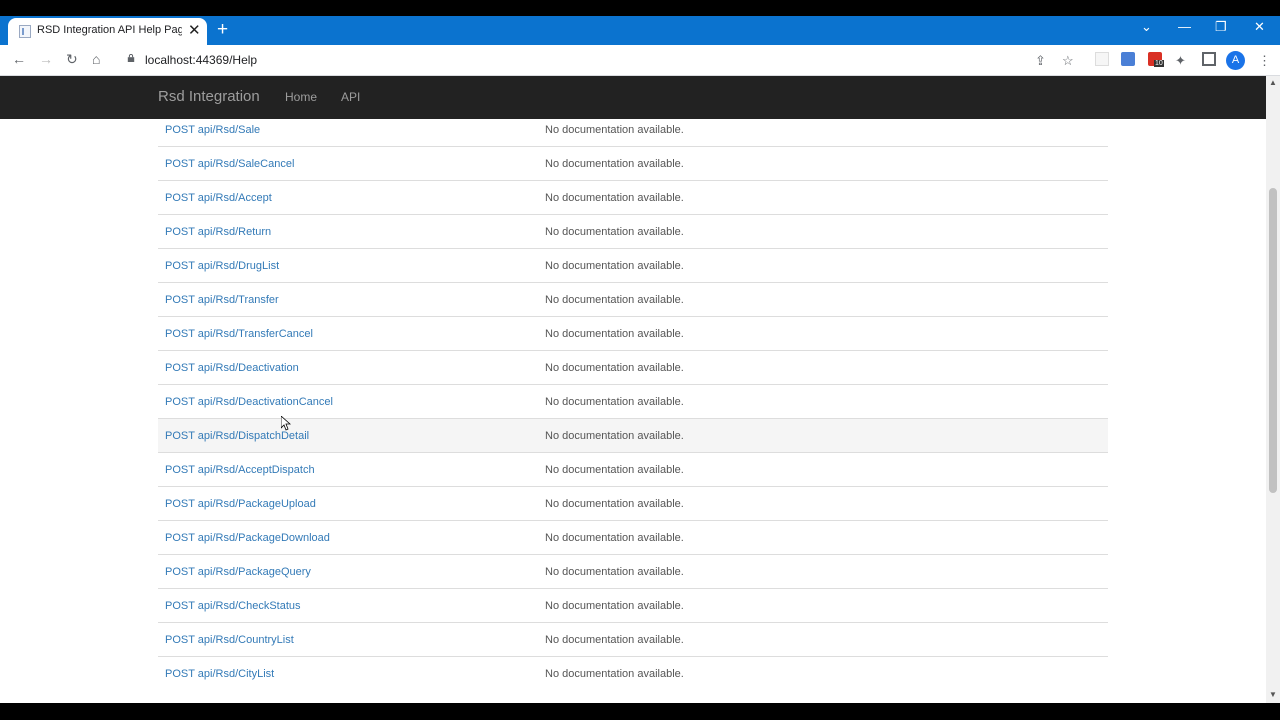 This screenshot has width=1280, height=720. I want to click on translate-extension-icon, so click(1128, 59).